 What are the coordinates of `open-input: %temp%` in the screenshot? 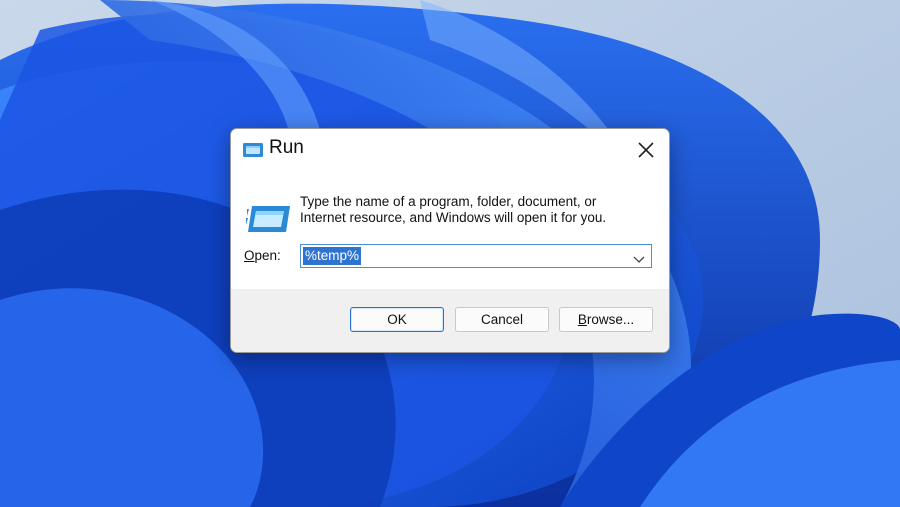 It's located at (332, 256).